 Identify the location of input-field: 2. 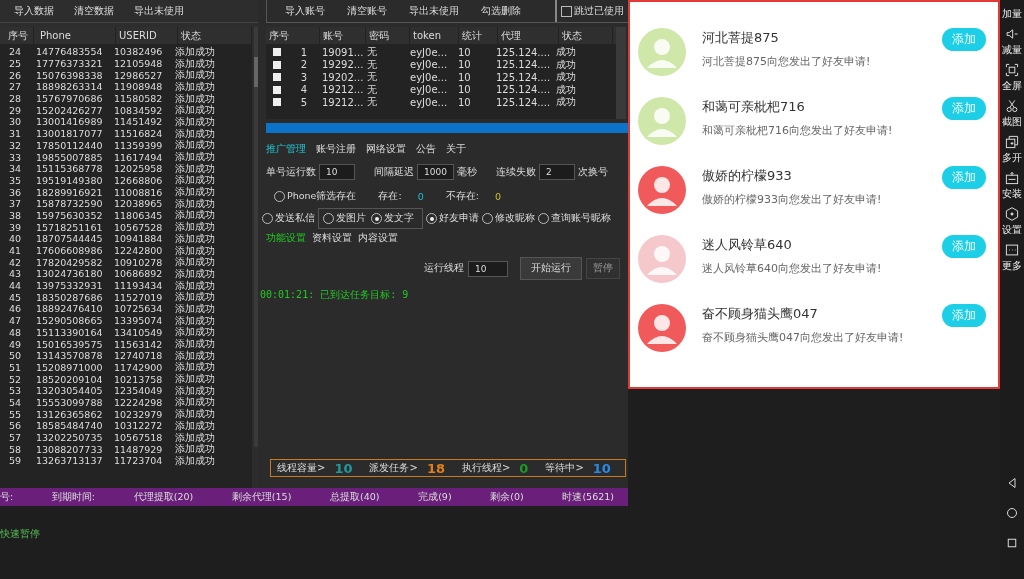
(556, 172).